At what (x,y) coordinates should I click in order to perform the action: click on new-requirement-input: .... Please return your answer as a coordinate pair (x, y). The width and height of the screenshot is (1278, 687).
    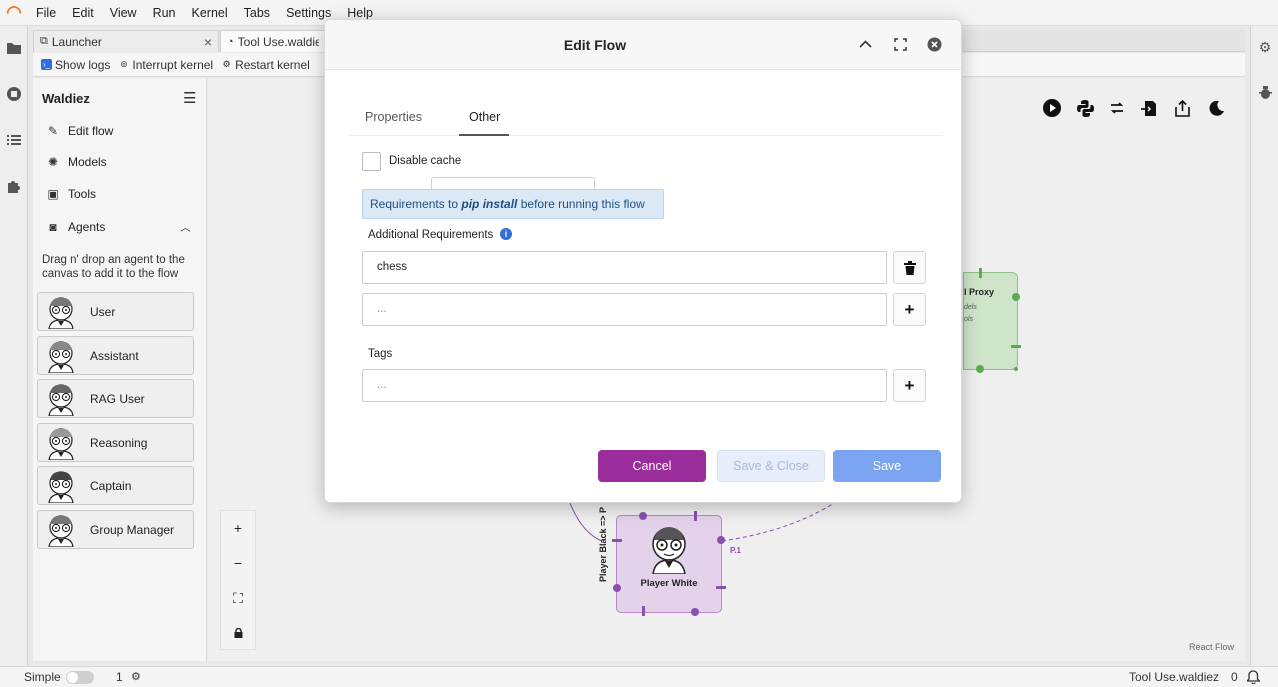
    Looking at the image, I should click on (624, 309).